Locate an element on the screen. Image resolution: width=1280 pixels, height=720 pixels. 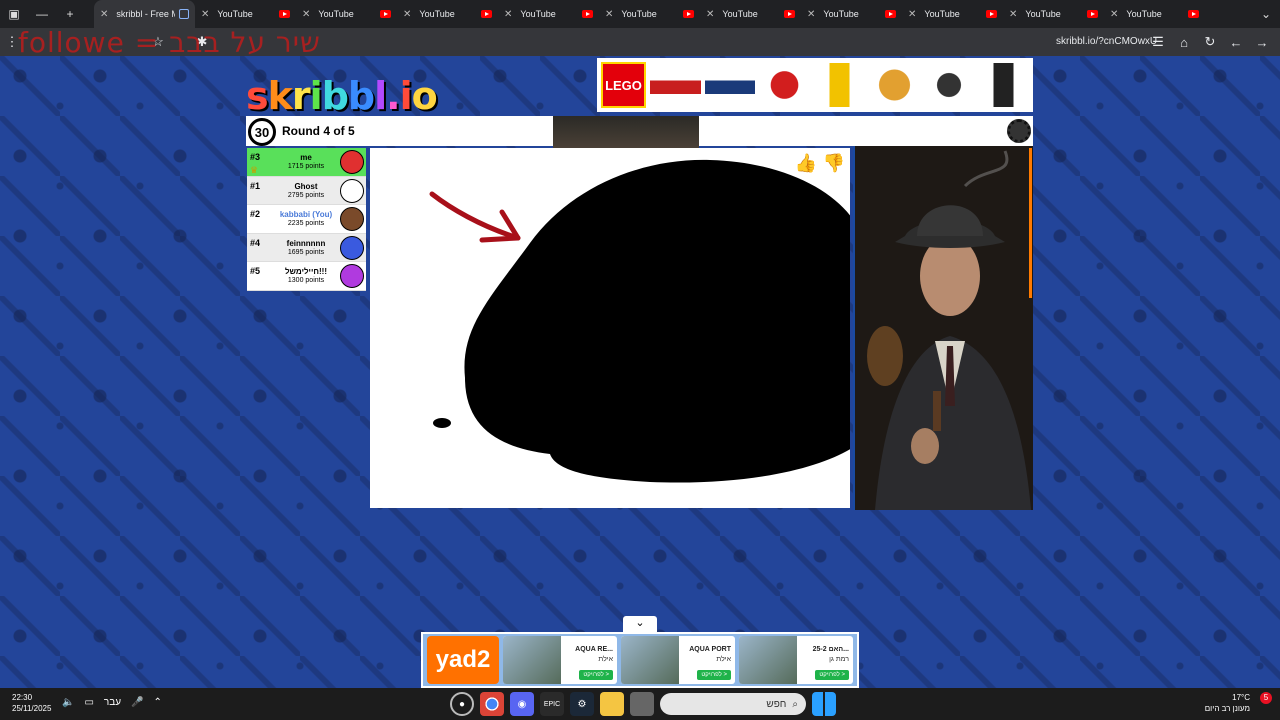
portrait-scrollbar is located at coordinates (1030, 223).